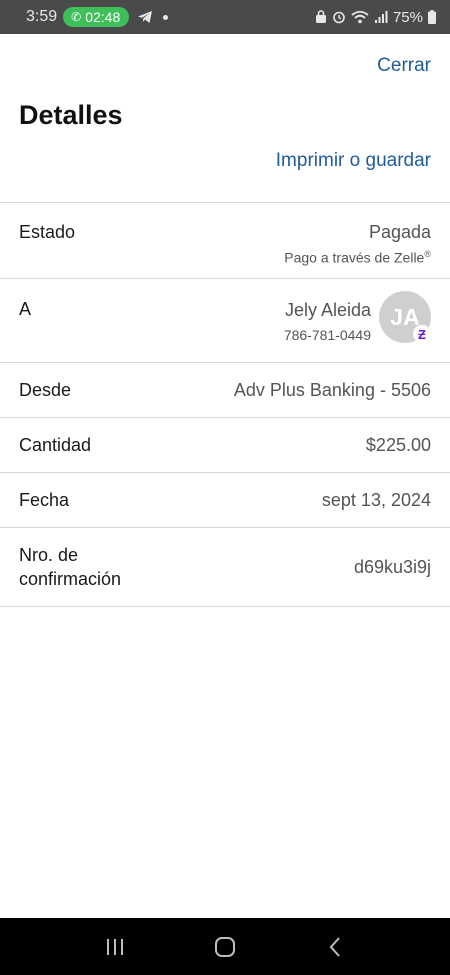 The width and height of the screenshot is (450, 975). Describe the element at coordinates (225, 241) in the screenshot. I see `detail-row-status: Estado Pagada Pago a través de Zelle®` at that location.